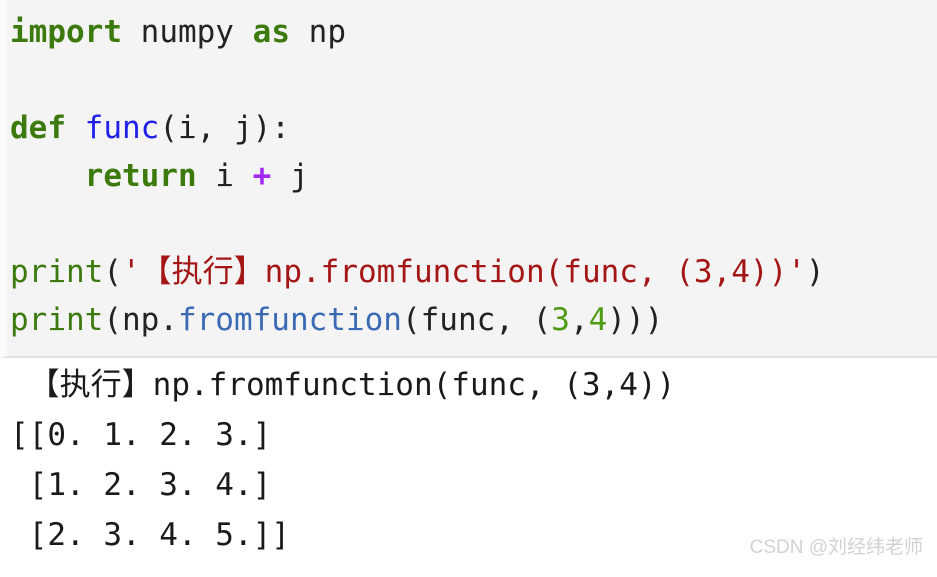  I want to click on code-token-number: 4, so click(598, 320).